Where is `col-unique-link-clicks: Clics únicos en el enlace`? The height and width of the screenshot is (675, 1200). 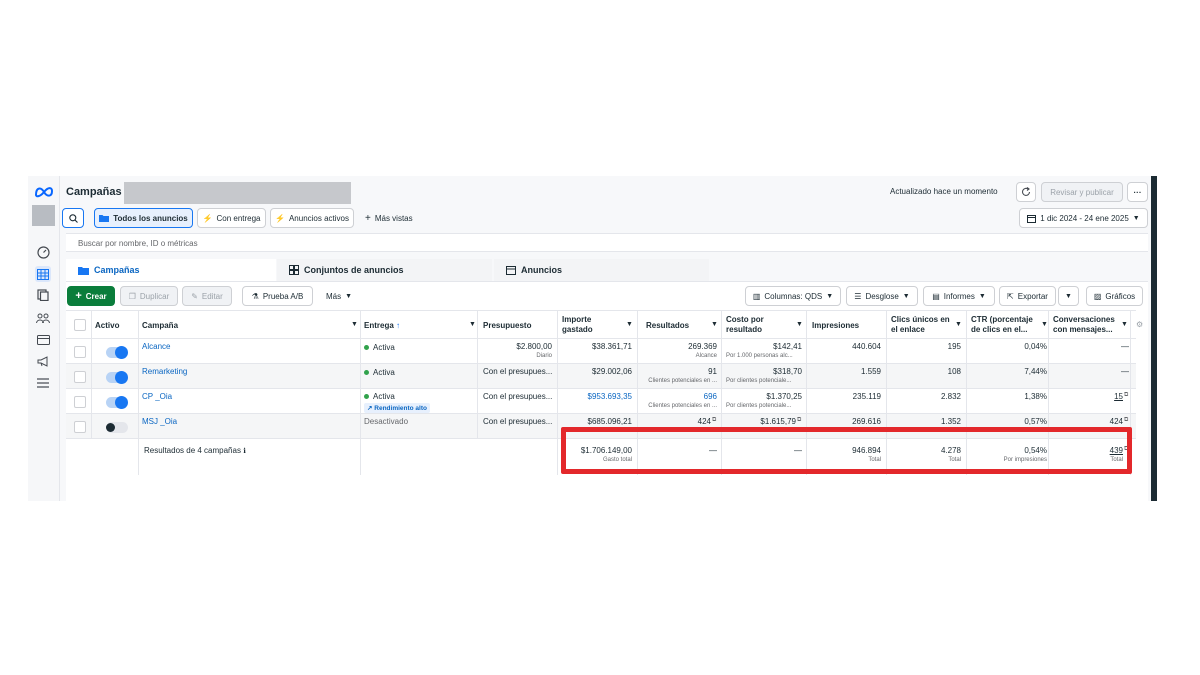
col-unique-link-clicks: Clics únicos en el enlace is located at coordinates (920, 325).